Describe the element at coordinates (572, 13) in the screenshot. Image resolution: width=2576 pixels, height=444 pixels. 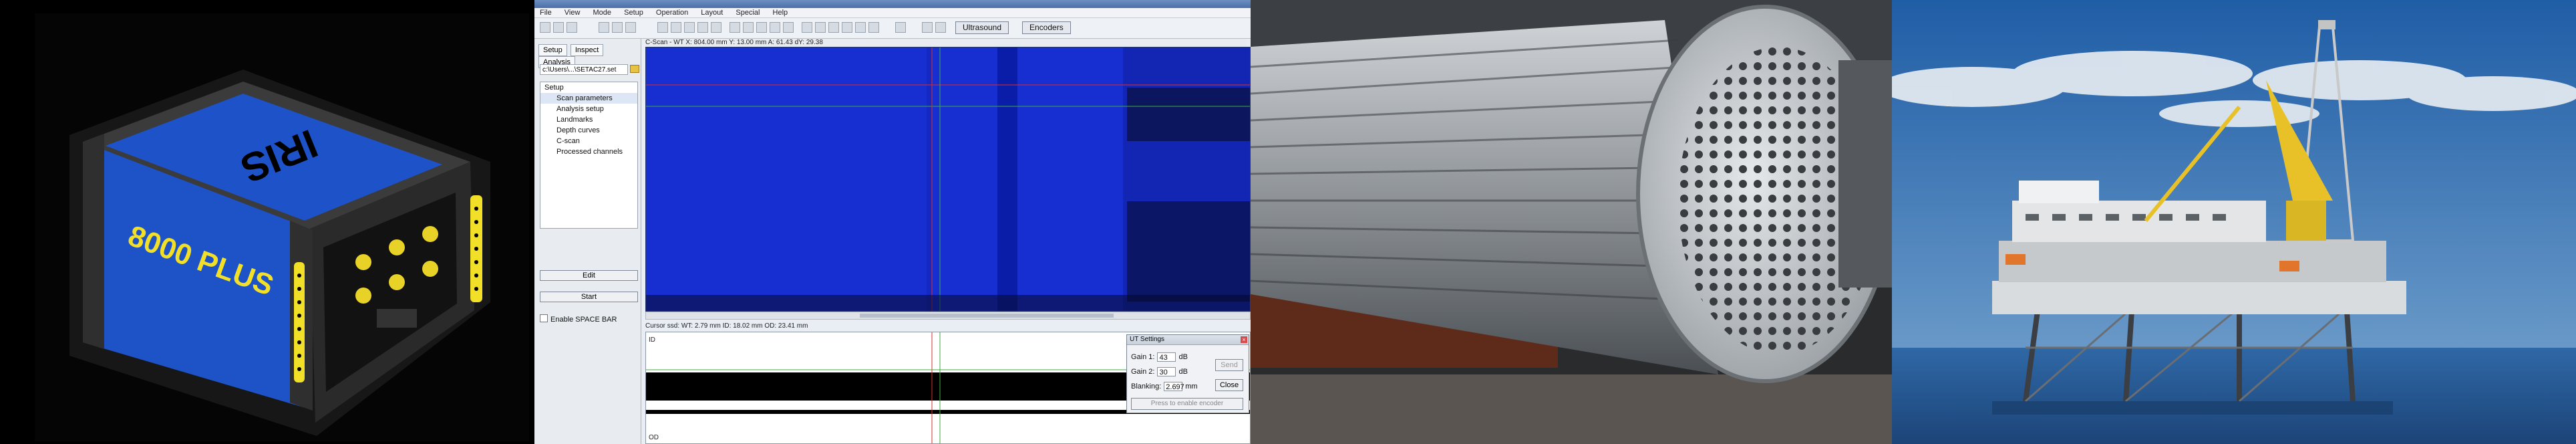
I see `menu-view: View` at that location.